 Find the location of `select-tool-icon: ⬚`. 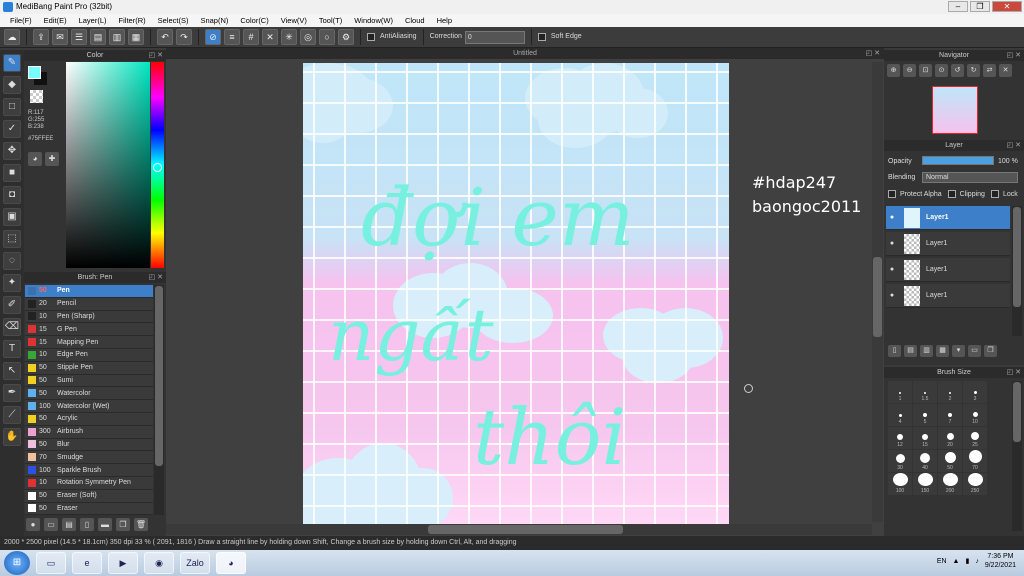

select-tool-icon: ⬚ is located at coordinates (12, 239).